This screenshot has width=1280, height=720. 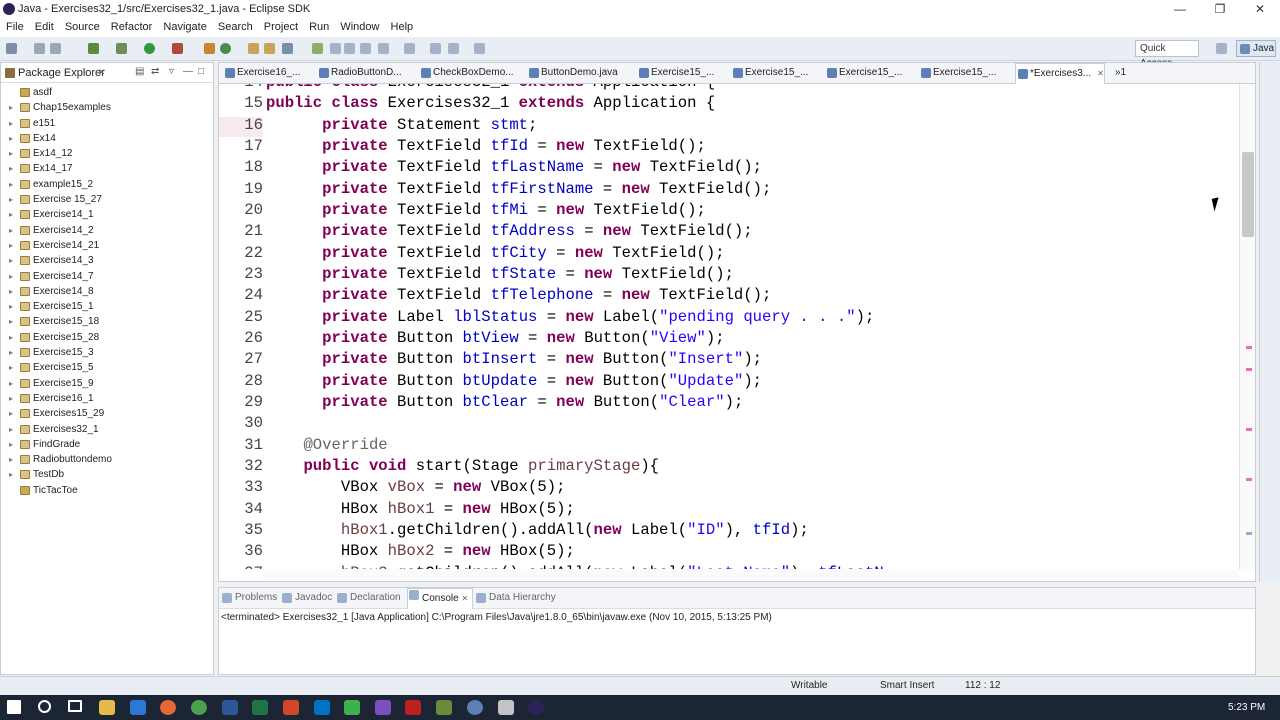 What do you see at coordinates (515, 597) in the screenshot?
I see `tab-data-hierarchy: Data Hierarchy` at bounding box center [515, 597].